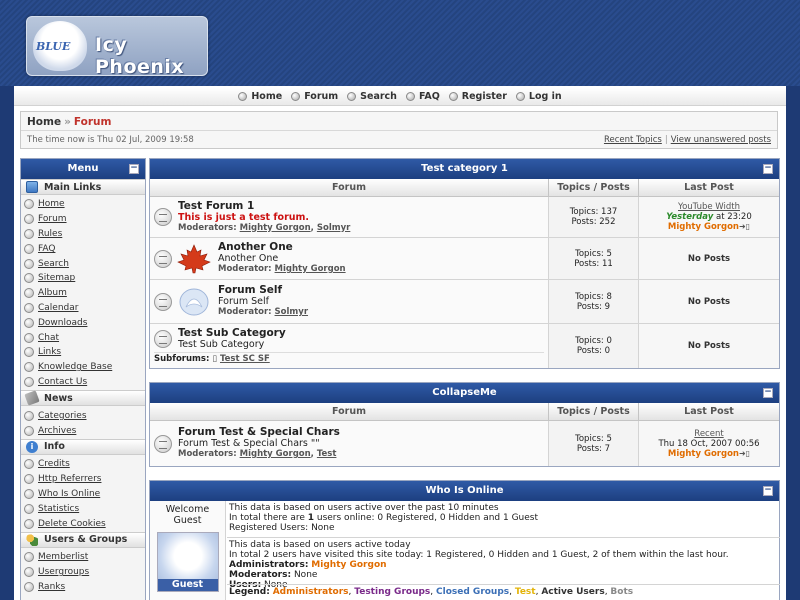 This screenshot has width=800, height=600. What do you see at coordinates (538, 96) in the screenshot?
I see `nav-login: Log in` at bounding box center [538, 96].